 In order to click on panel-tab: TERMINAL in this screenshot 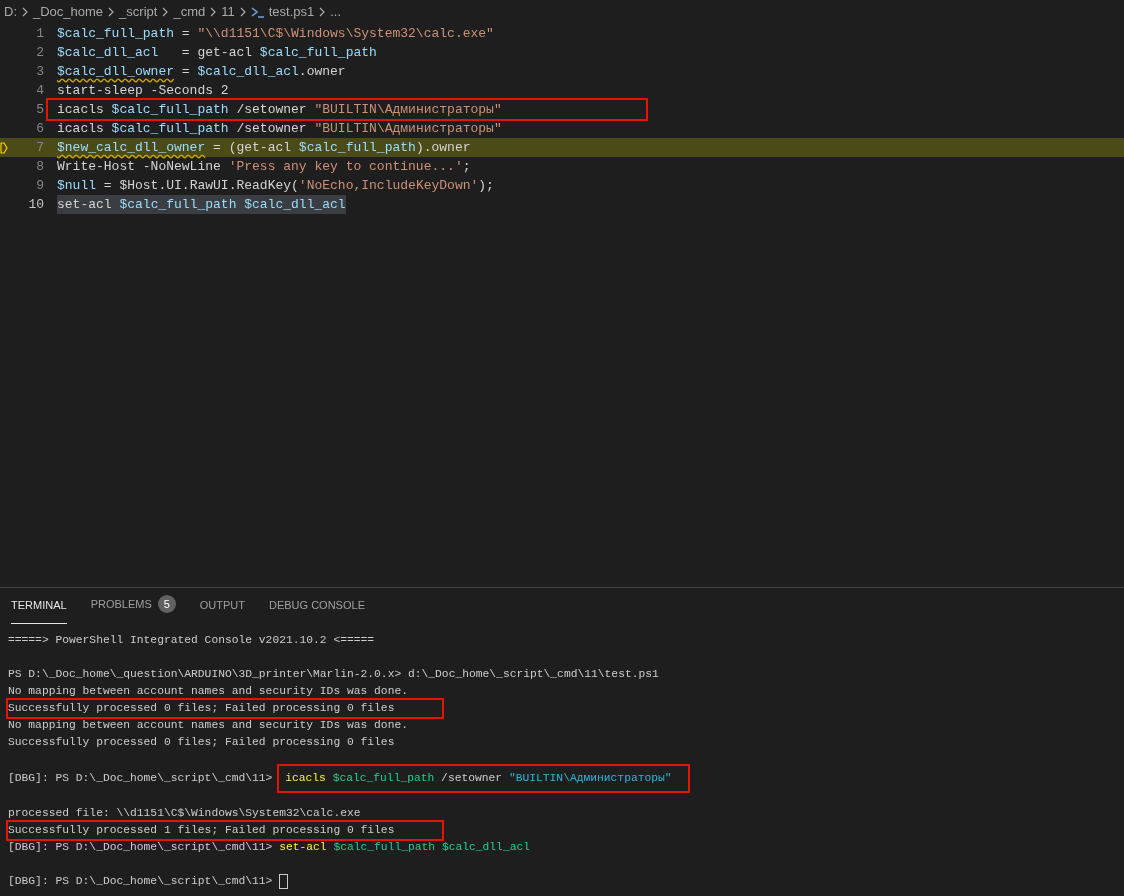, I will do `click(39, 610)`.